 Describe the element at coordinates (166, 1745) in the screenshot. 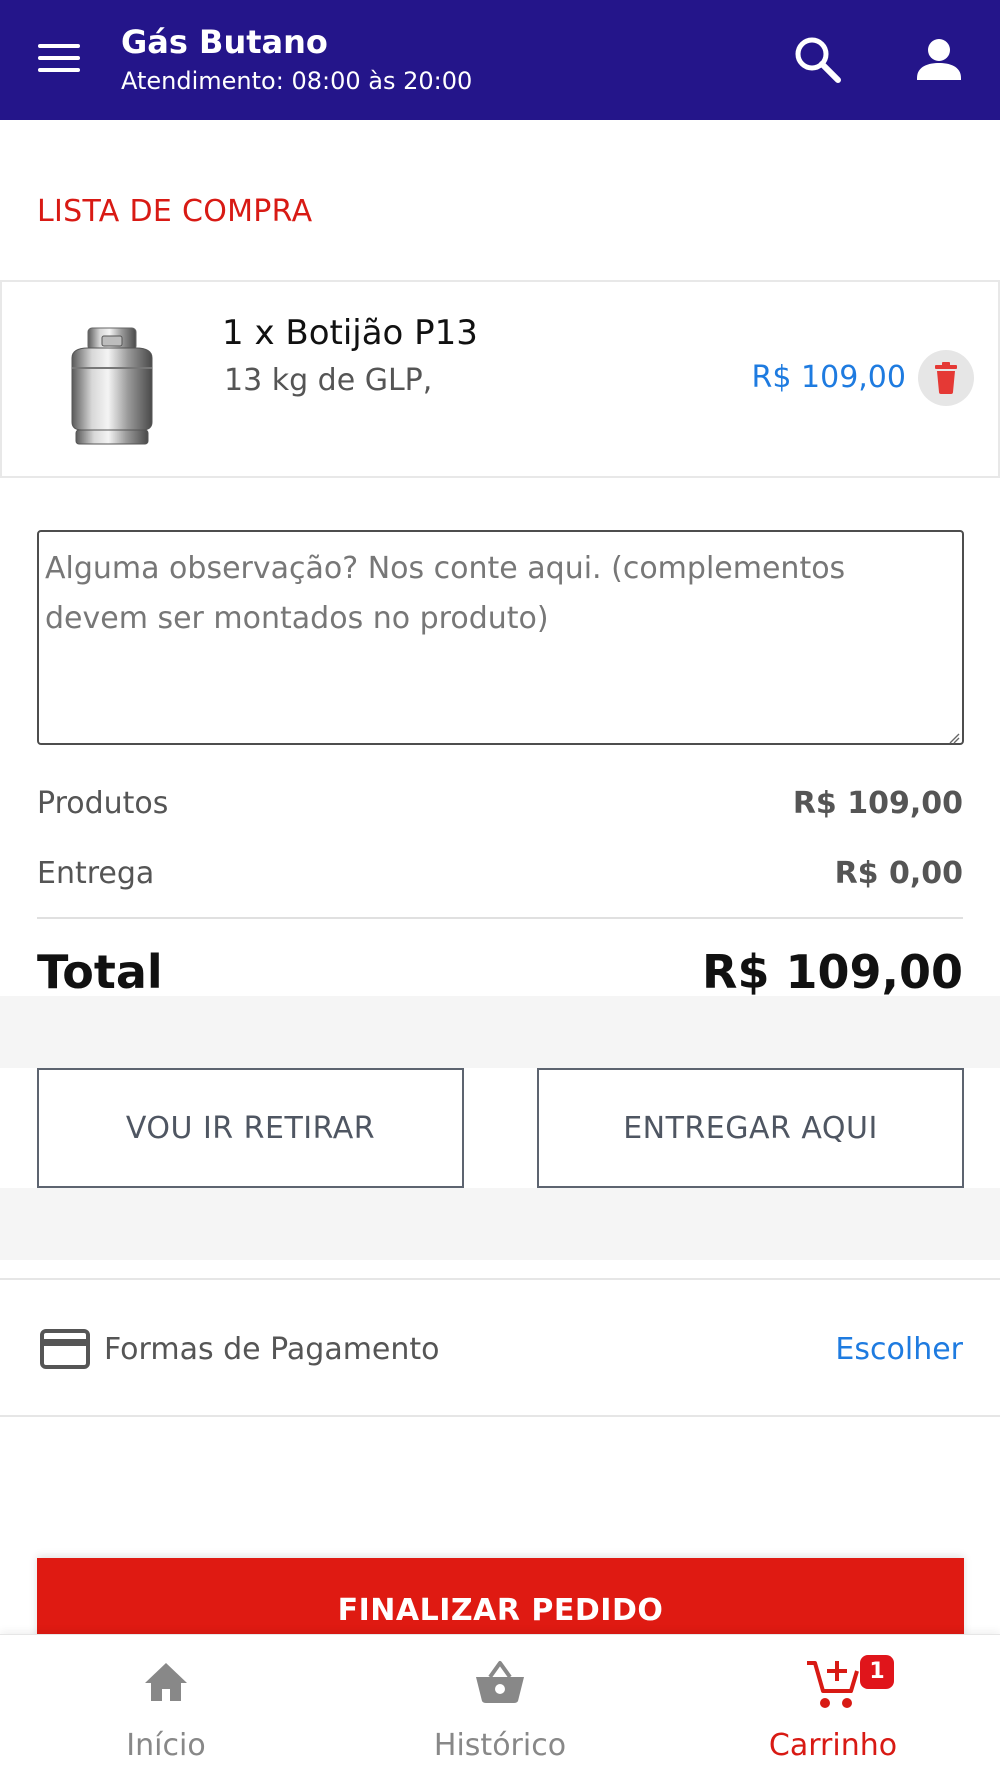

I see `nav-label-inicio: Início` at that location.